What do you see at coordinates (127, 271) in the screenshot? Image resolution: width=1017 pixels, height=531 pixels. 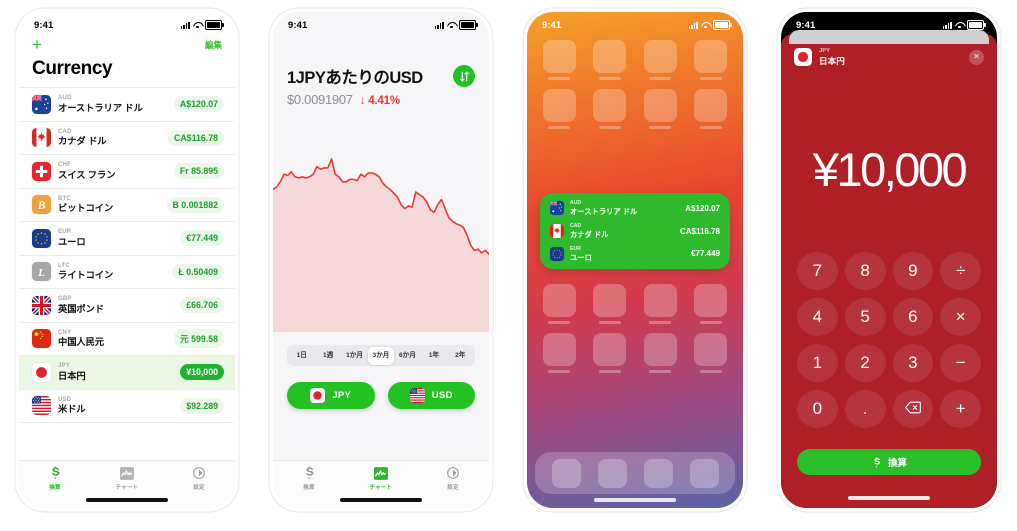 I see `currency-row-ltc: L LTC ライトコイン Ł 0.50409` at bounding box center [127, 271].